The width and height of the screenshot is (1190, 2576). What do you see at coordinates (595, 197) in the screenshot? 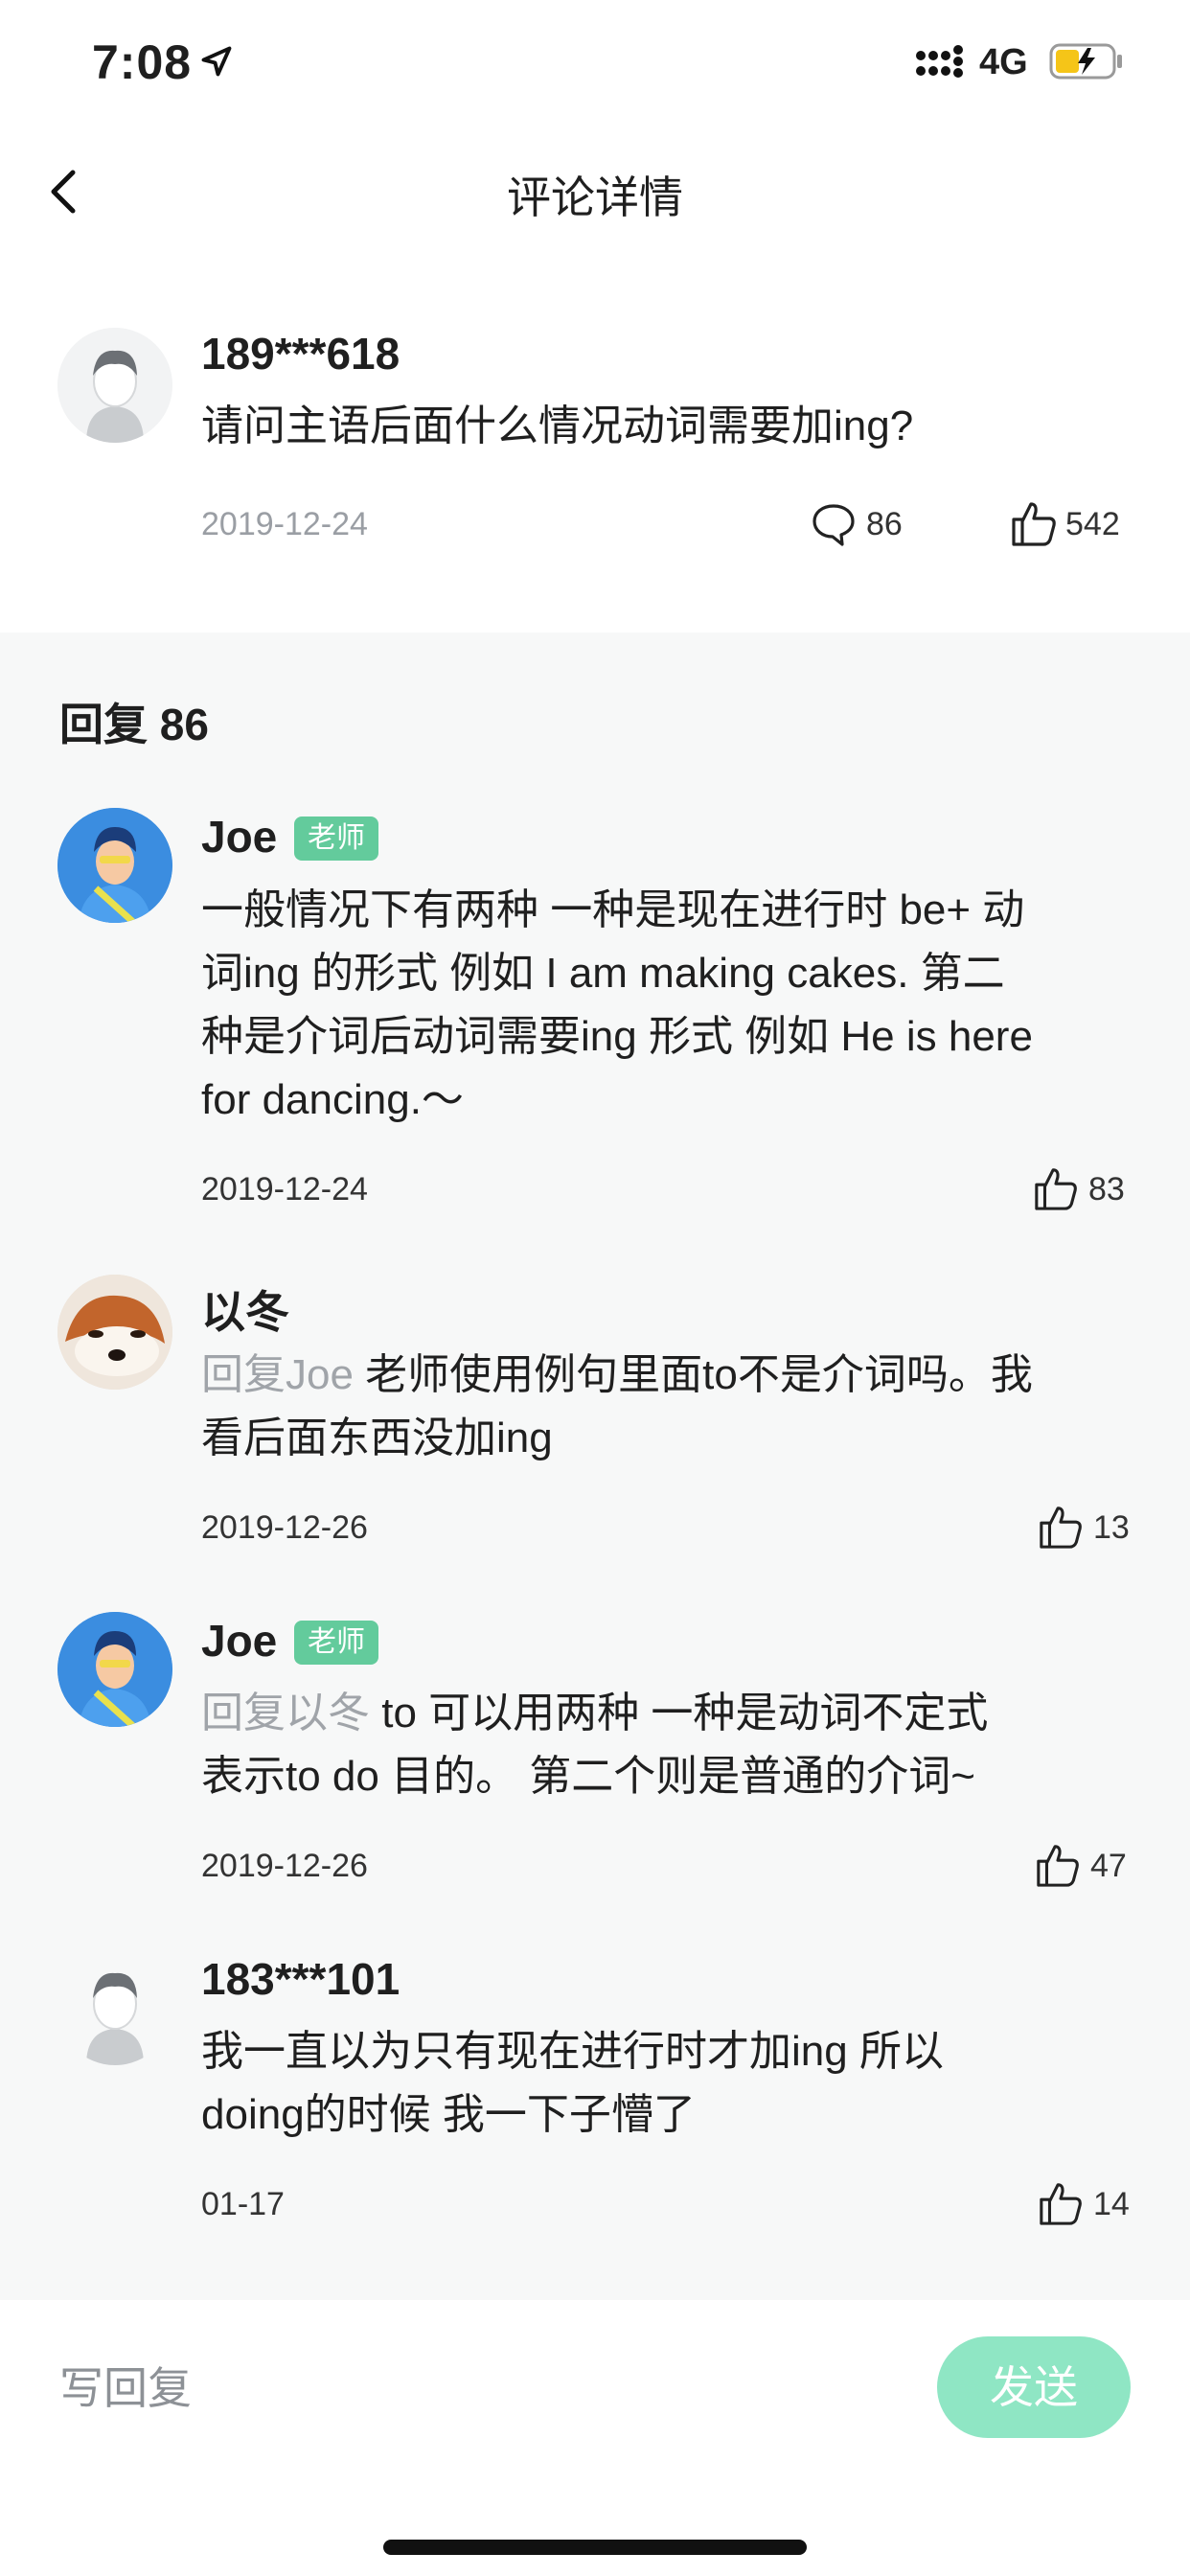
I see `page-title: 评论详情` at bounding box center [595, 197].